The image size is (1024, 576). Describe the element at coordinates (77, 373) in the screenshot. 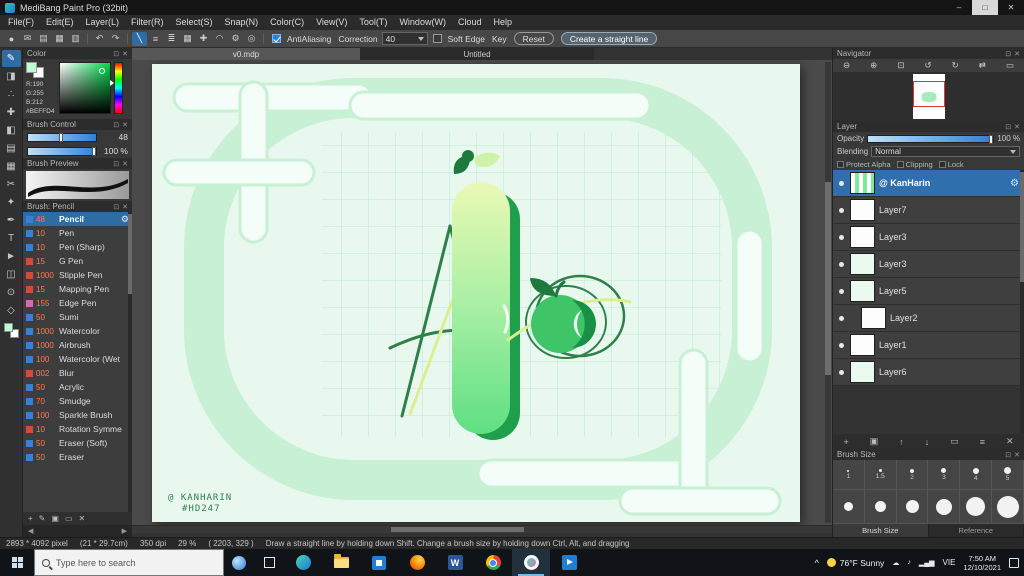

I see `brush-item: 002 Blur` at that location.